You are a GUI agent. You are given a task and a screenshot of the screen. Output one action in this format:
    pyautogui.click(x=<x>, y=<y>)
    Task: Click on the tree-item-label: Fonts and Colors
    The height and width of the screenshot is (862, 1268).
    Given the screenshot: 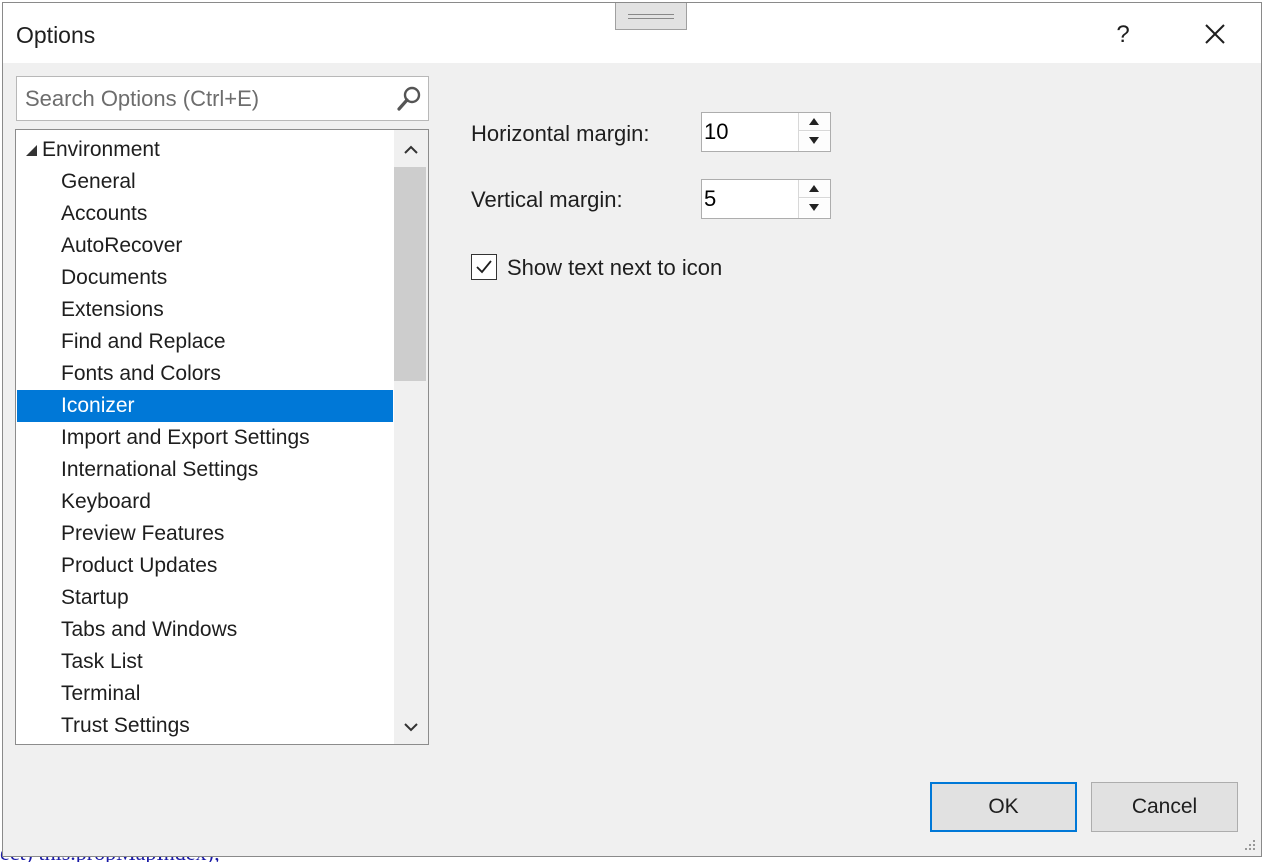 What is the action you would take?
    pyautogui.click(x=141, y=373)
    